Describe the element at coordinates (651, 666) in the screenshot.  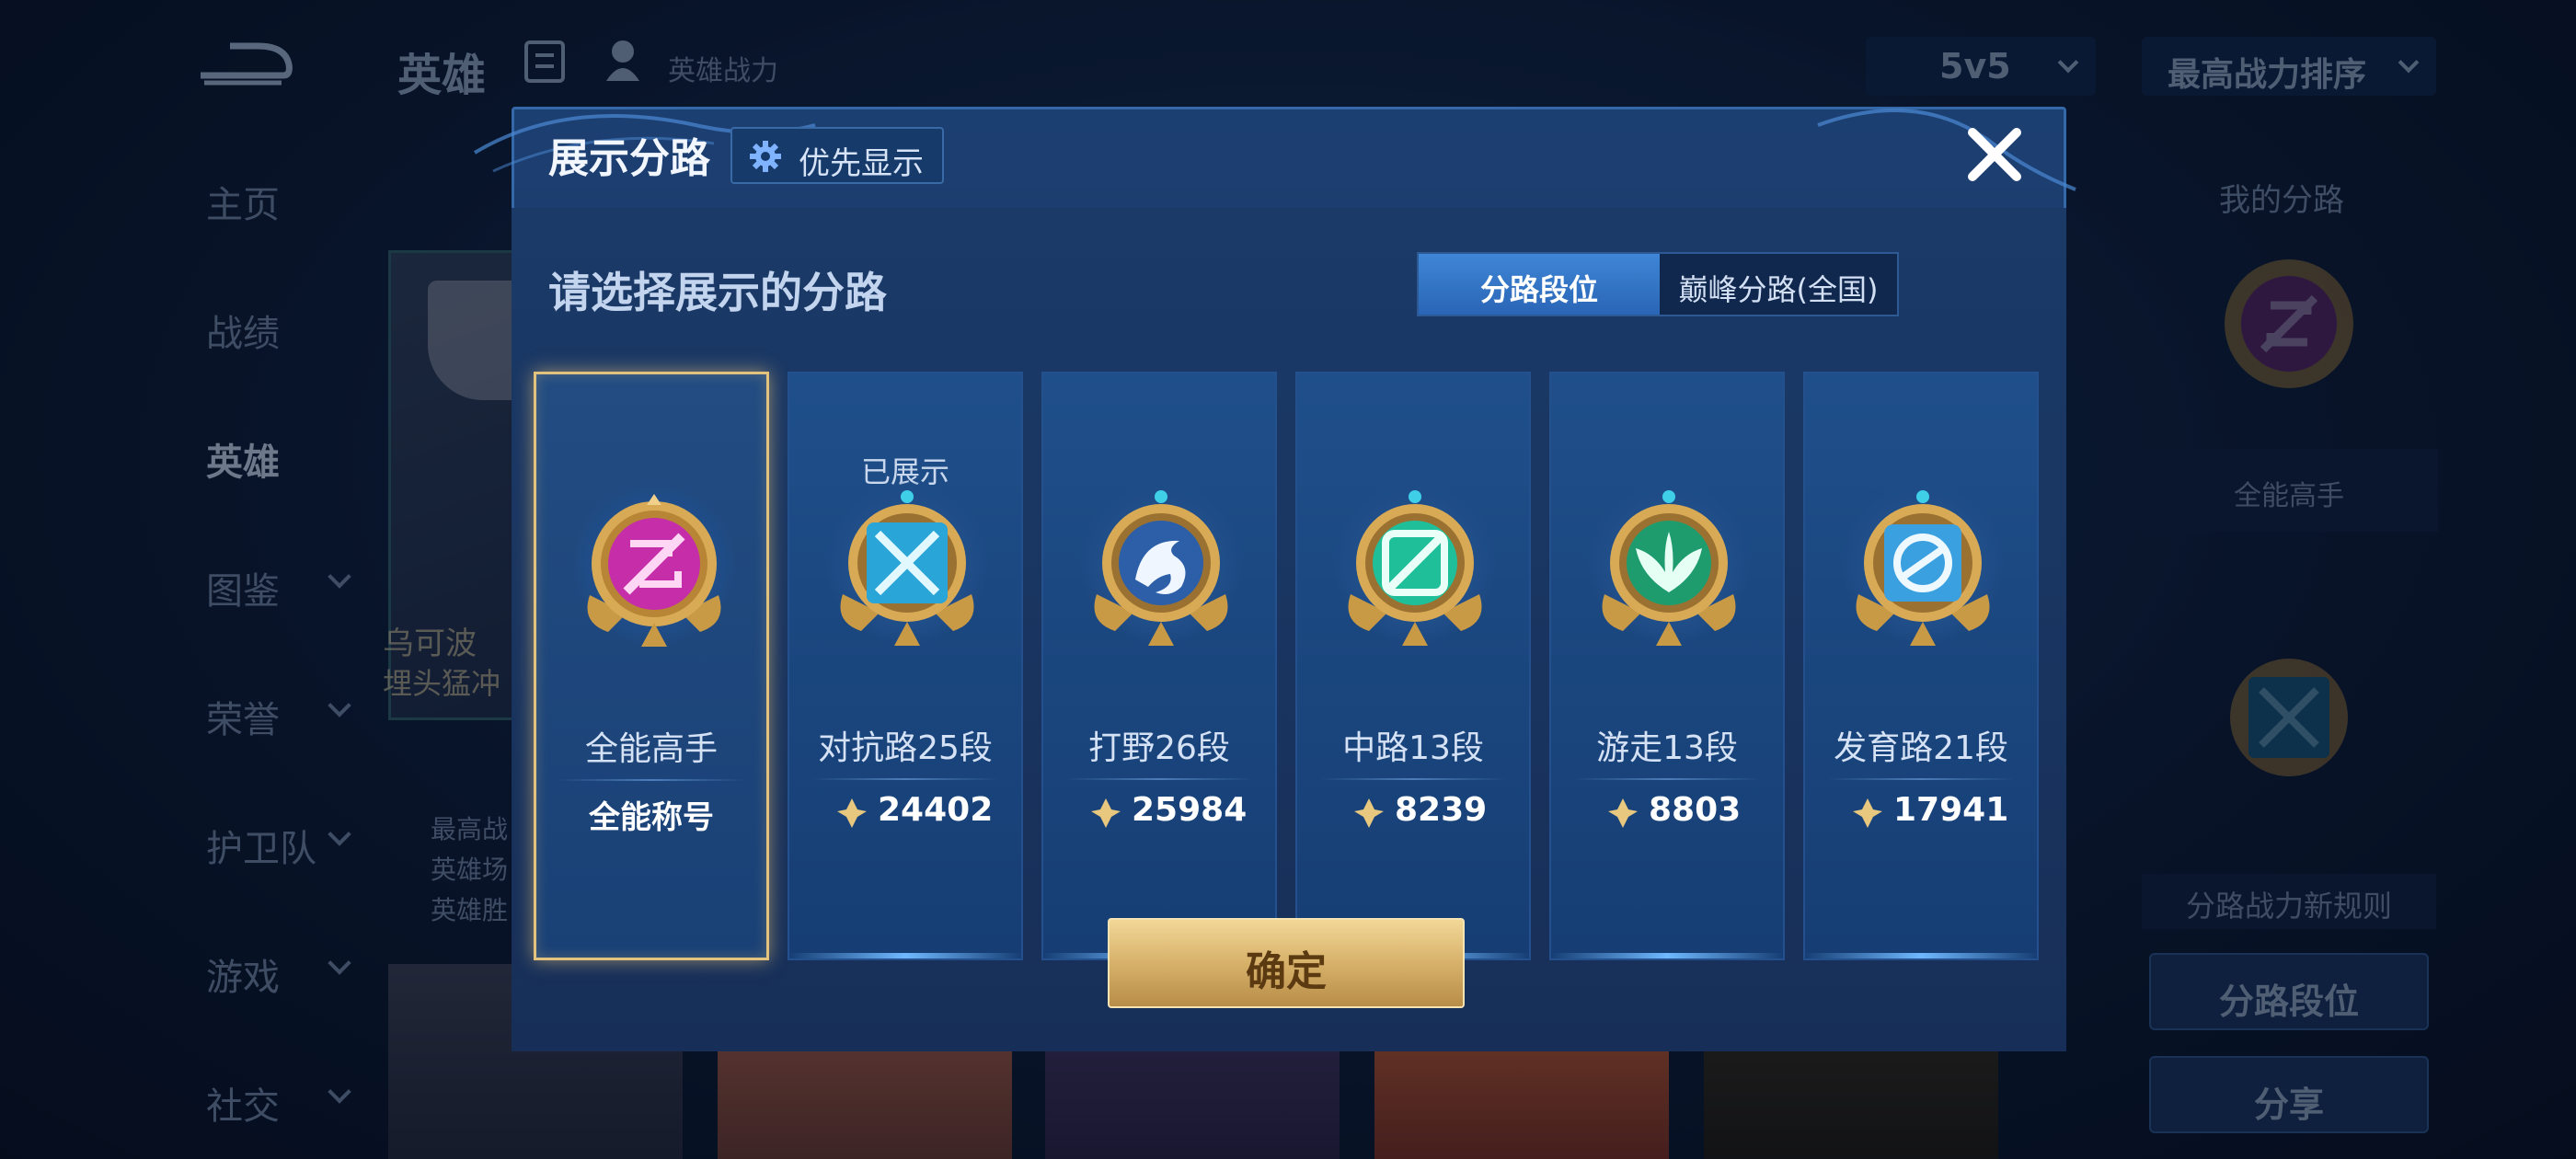
I see `lane-card-all-round: 全能高手 全能称号` at that location.